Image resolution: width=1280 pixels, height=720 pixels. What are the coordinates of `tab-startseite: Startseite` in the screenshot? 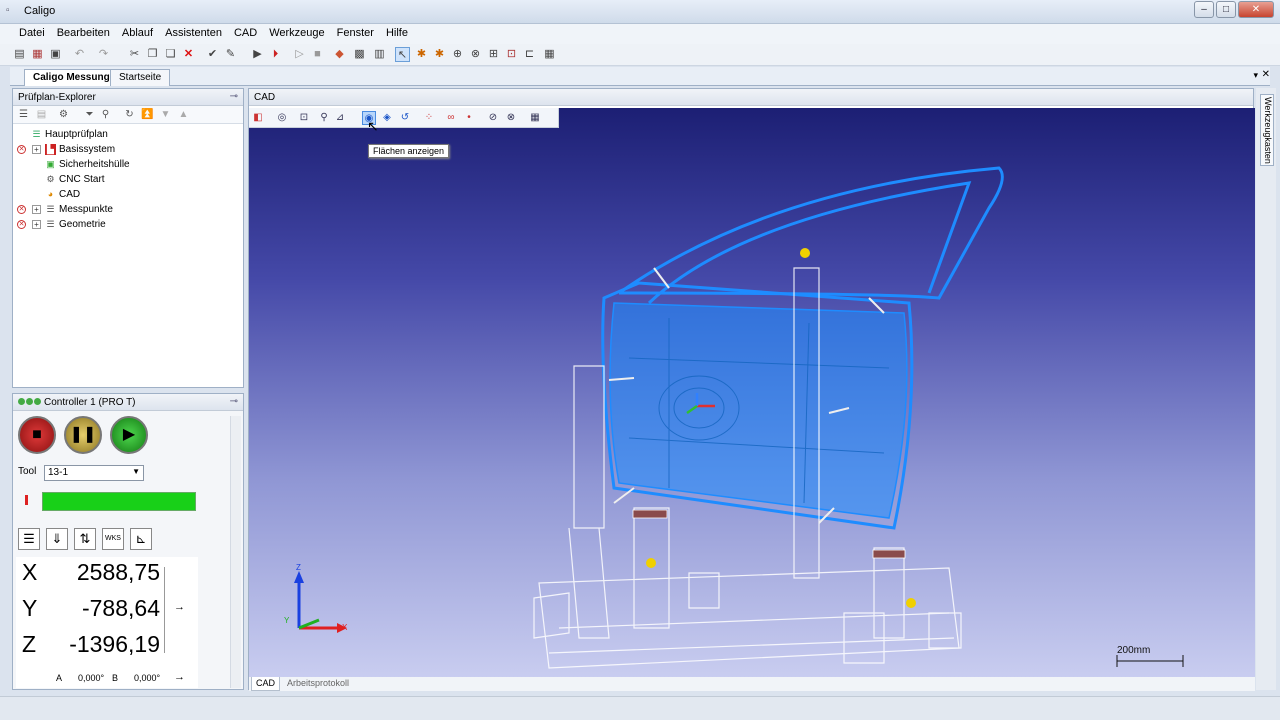 It's located at (140, 77).